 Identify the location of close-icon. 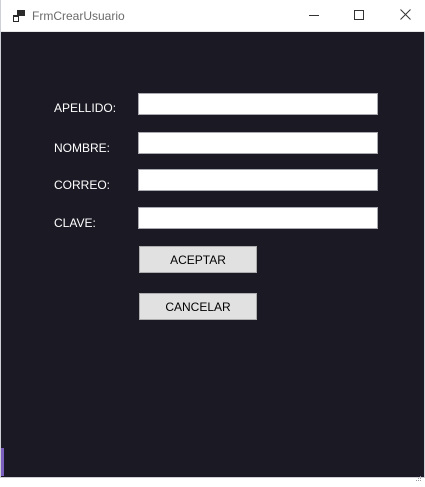
(405, 16).